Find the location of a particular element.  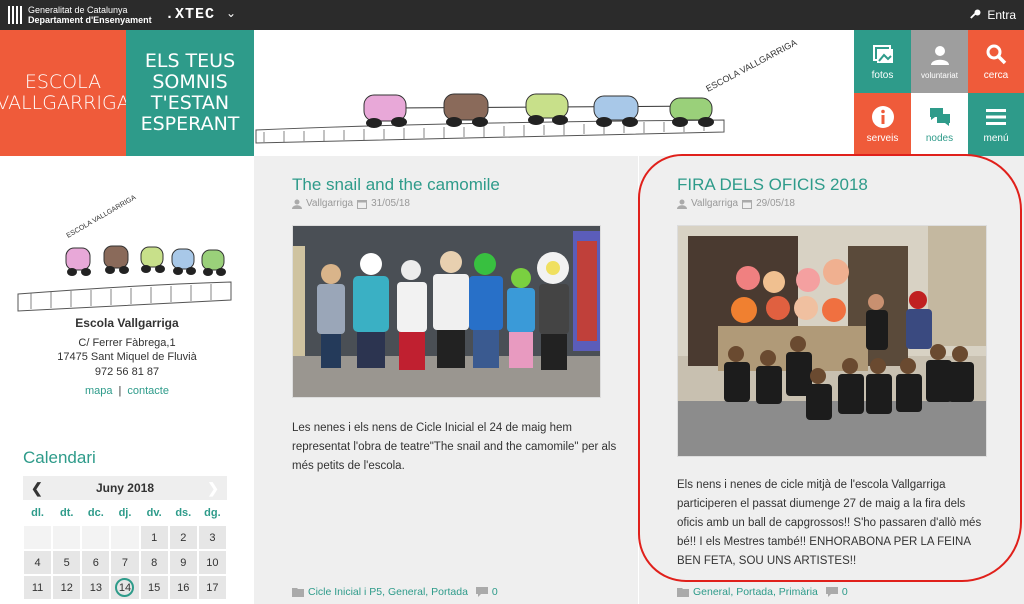

calendar-day: 16 is located at coordinates (183, 587).